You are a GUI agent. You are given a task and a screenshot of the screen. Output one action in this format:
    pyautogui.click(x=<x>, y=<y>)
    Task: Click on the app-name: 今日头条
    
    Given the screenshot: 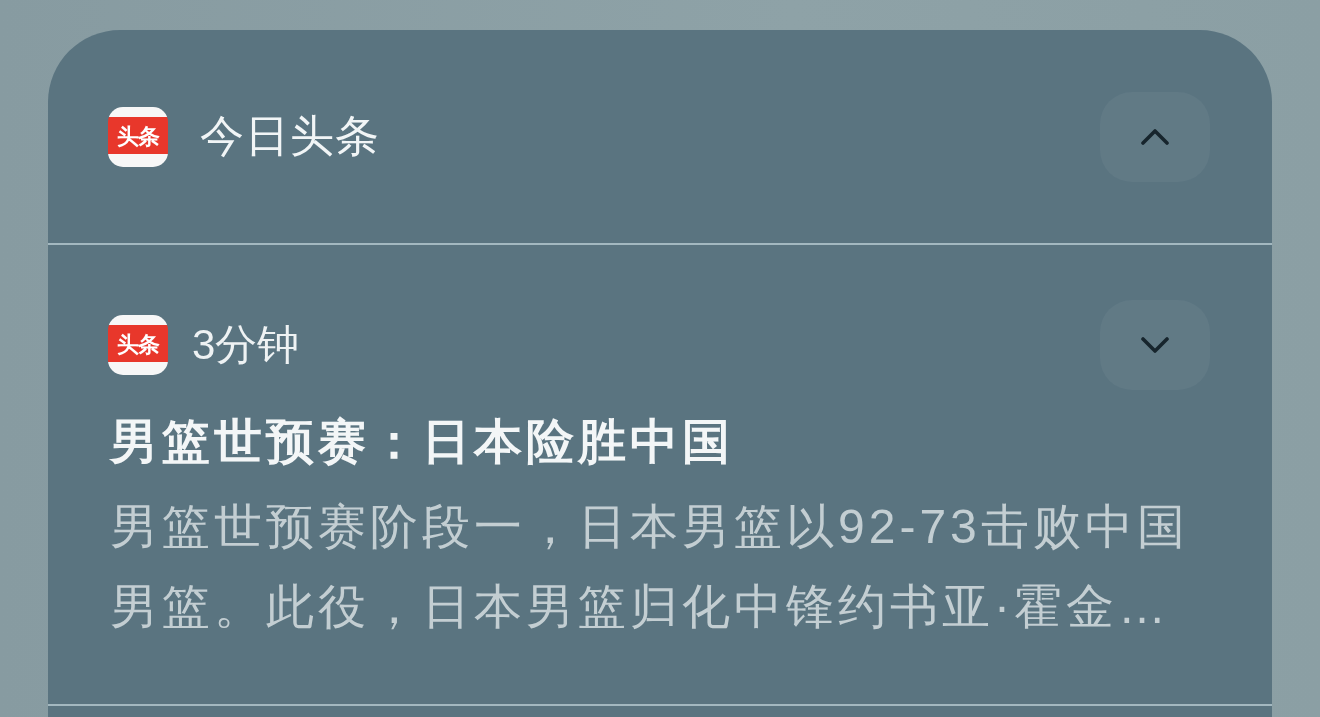 What is the action you would take?
    pyautogui.click(x=290, y=136)
    